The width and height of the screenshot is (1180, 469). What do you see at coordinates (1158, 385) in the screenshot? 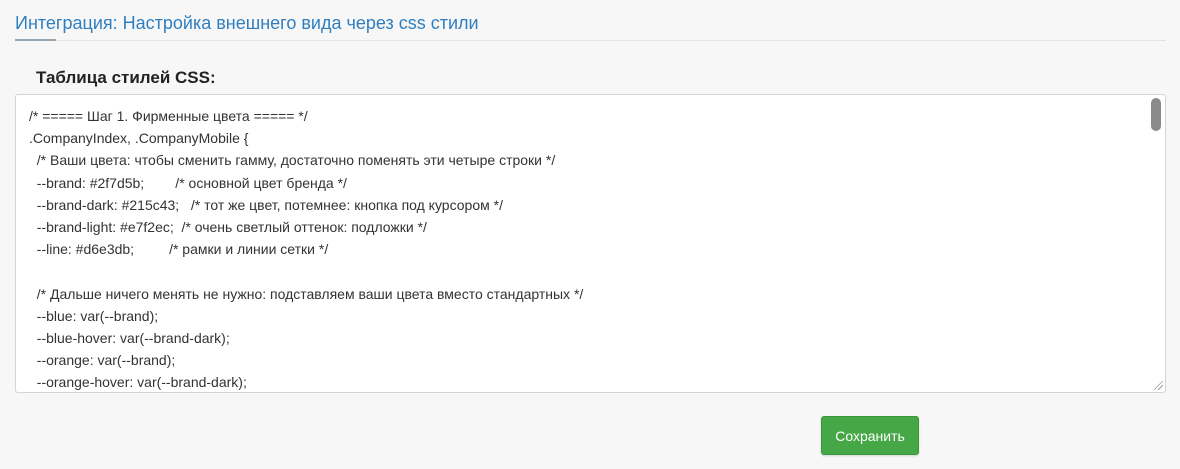
I see `resize-grip-icon` at bounding box center [1158, 385].